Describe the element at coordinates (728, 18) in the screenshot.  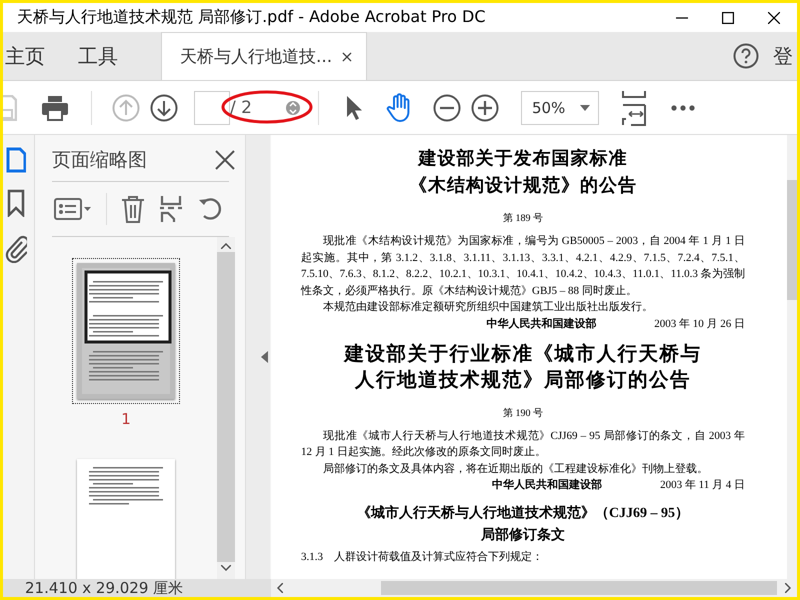
I see `maximize-icon` at that location.